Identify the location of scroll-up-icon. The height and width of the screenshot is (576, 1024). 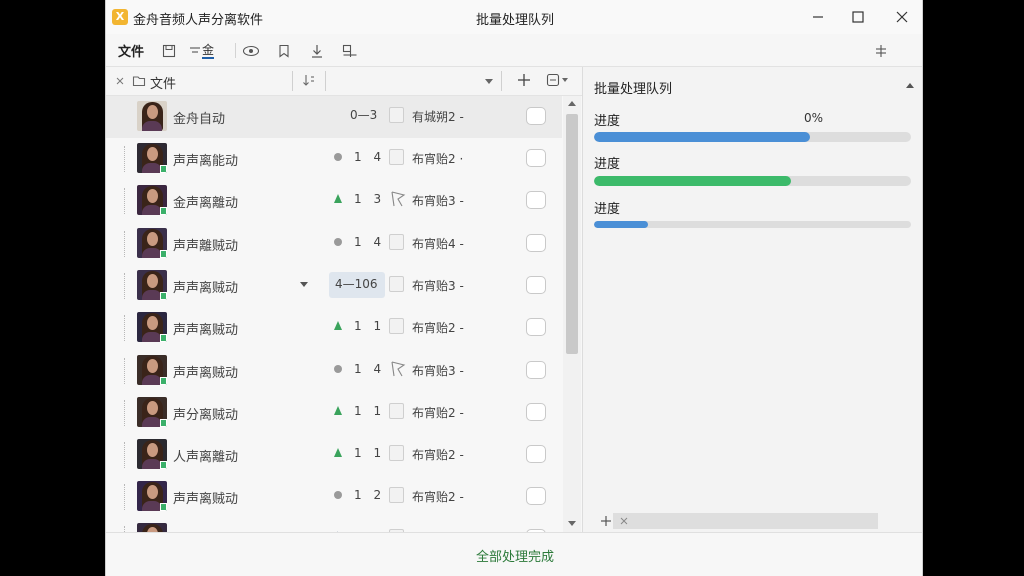
(572, 103).